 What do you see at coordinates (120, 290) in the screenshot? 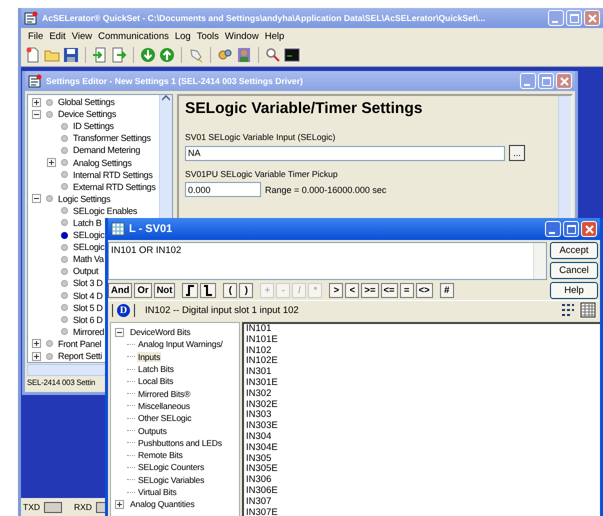
I see `operator-button: And` at bounding box center [120, 290].